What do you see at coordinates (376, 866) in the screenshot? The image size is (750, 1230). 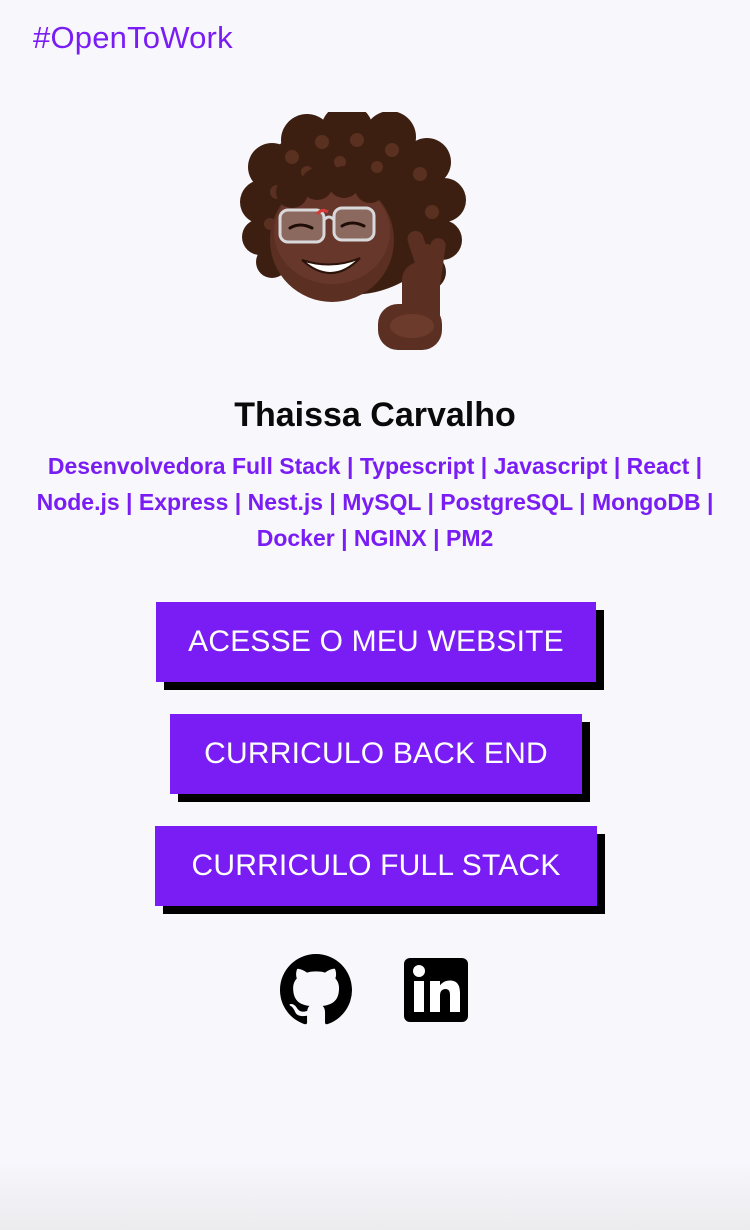 I see `cv-fullstack-button: CURRICULO FULL STACK` at bounding box center [376, 866].